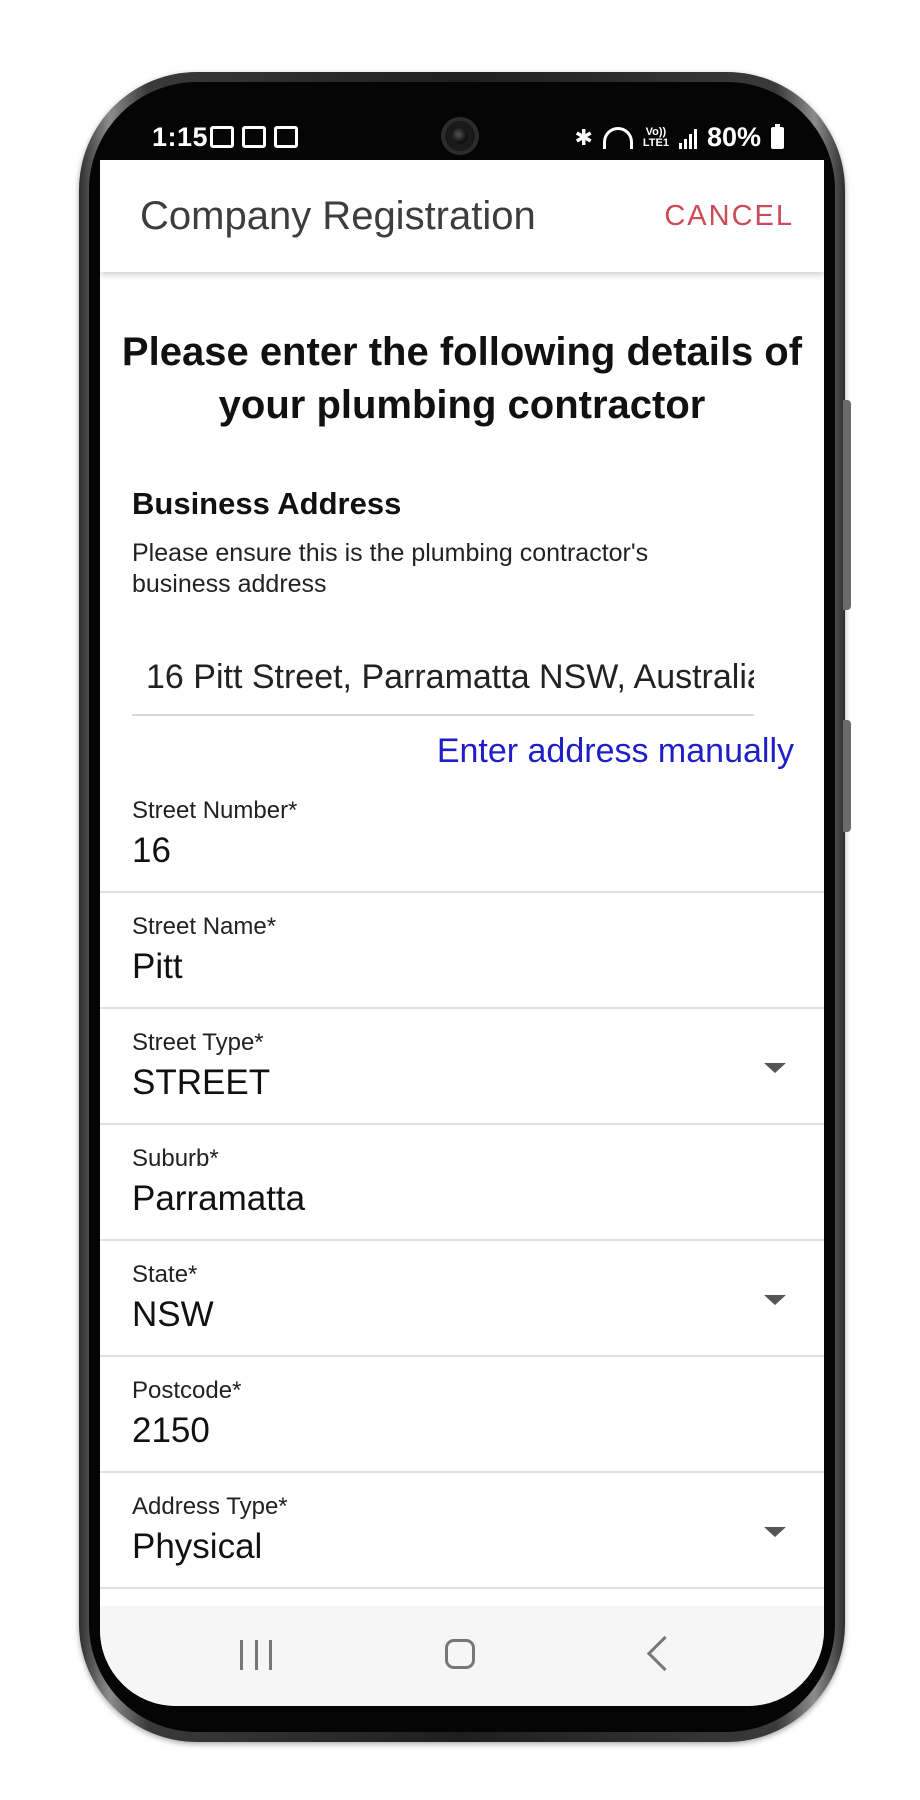 The width and height of the screenshot is (920, 1800). Describe the element at coordinates (729, 216) in the screenshot. I see `cancel-button: CANCEL` at that location.